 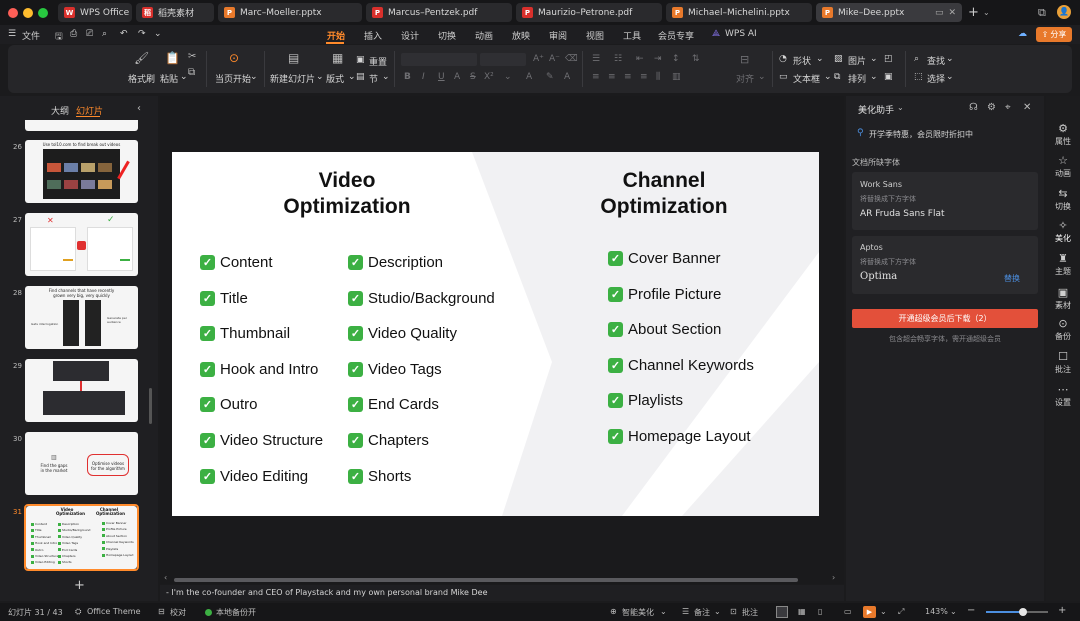 What do you see at coordinates (233, 78) in the screenshot?
I see `from-current-button: 当页开始` at bounding box center [233, 78].